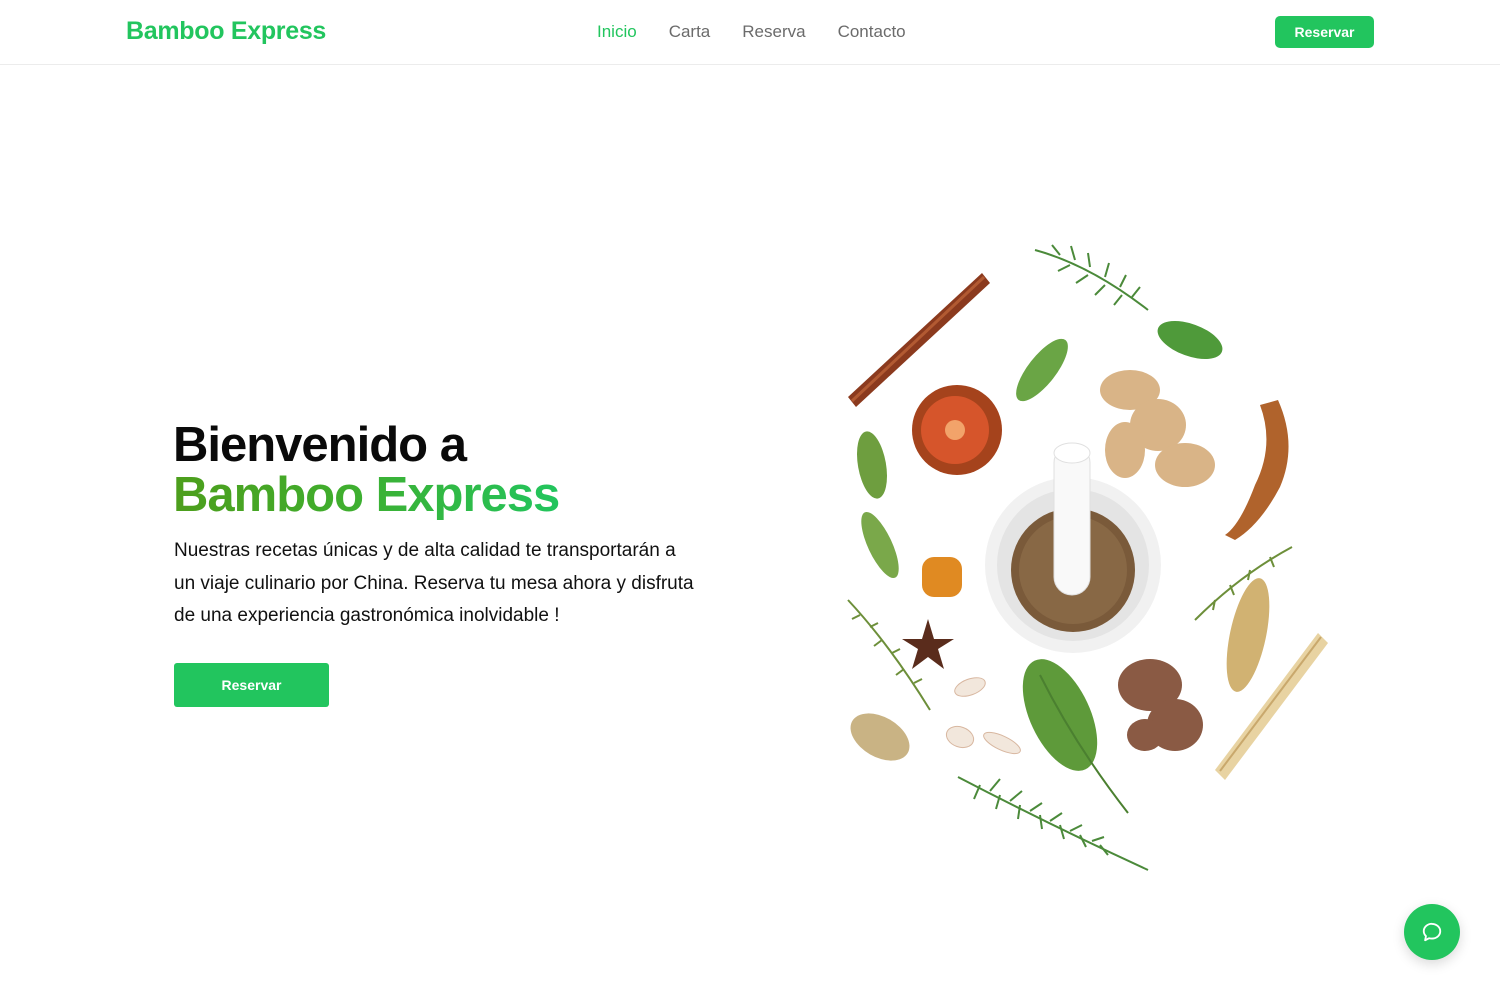  Describe the element at coordinates (617, 32) in the screenshot. I see `nav-link-inicio: Inicio` at that location.